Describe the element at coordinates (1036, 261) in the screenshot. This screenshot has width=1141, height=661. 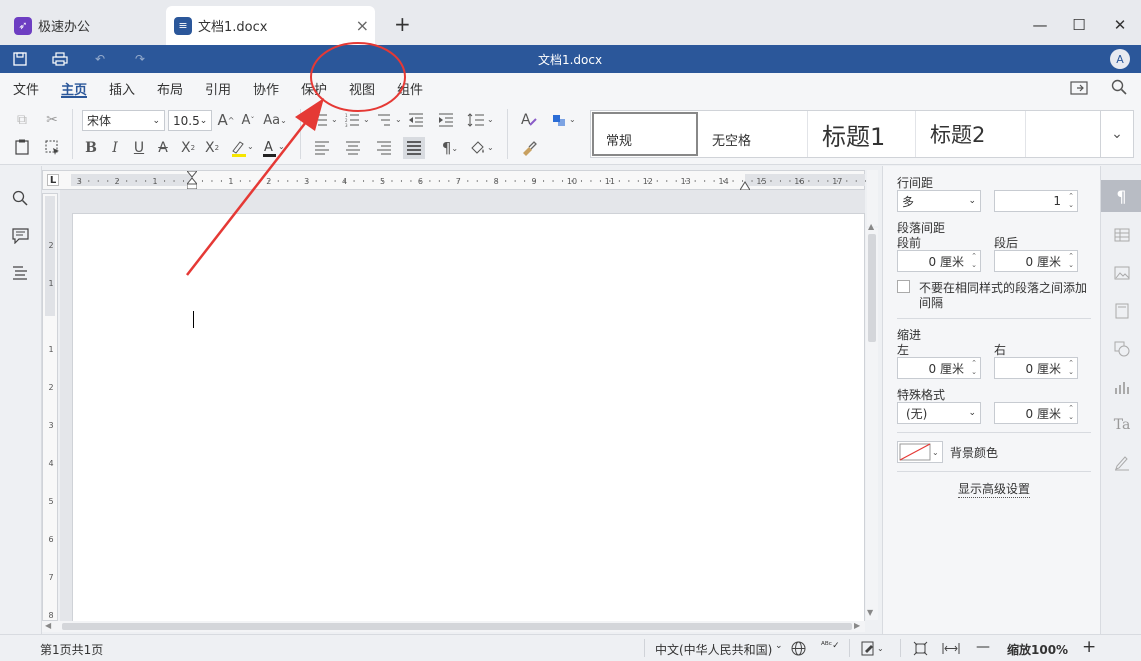
I see `spacing-after-input: 0 厘米 ⌃ ⌄` at that location.